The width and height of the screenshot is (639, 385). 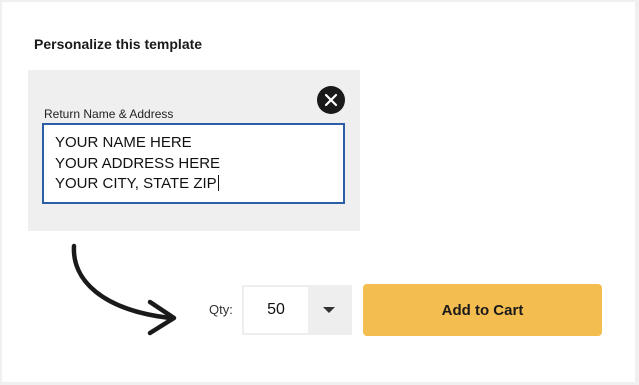 I want to click on address-line-city: YOUR CITY, STATE ZIP, so click(x=137, y=184).